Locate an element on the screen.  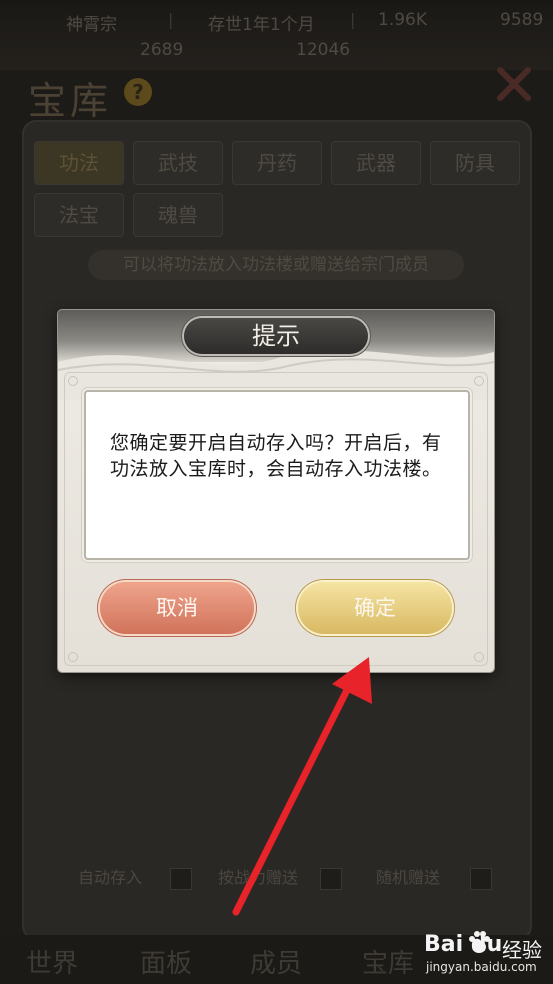
random-gift-toggle: 随机赠送 is located at coordinates (426, 878).